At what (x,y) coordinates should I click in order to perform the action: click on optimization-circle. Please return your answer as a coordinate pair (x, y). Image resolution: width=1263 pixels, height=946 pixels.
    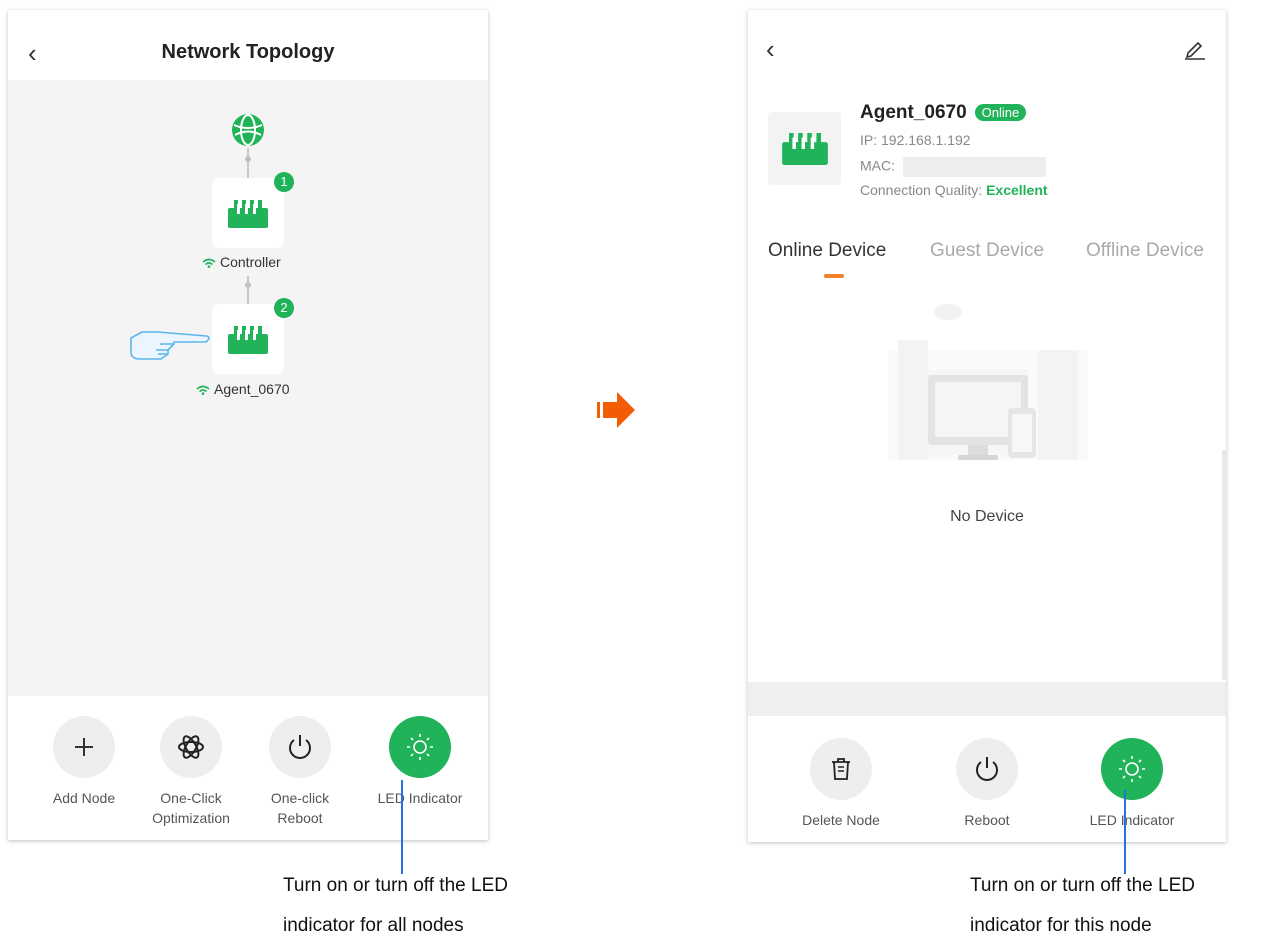
    Looking at the image, I should click on (191, 747).